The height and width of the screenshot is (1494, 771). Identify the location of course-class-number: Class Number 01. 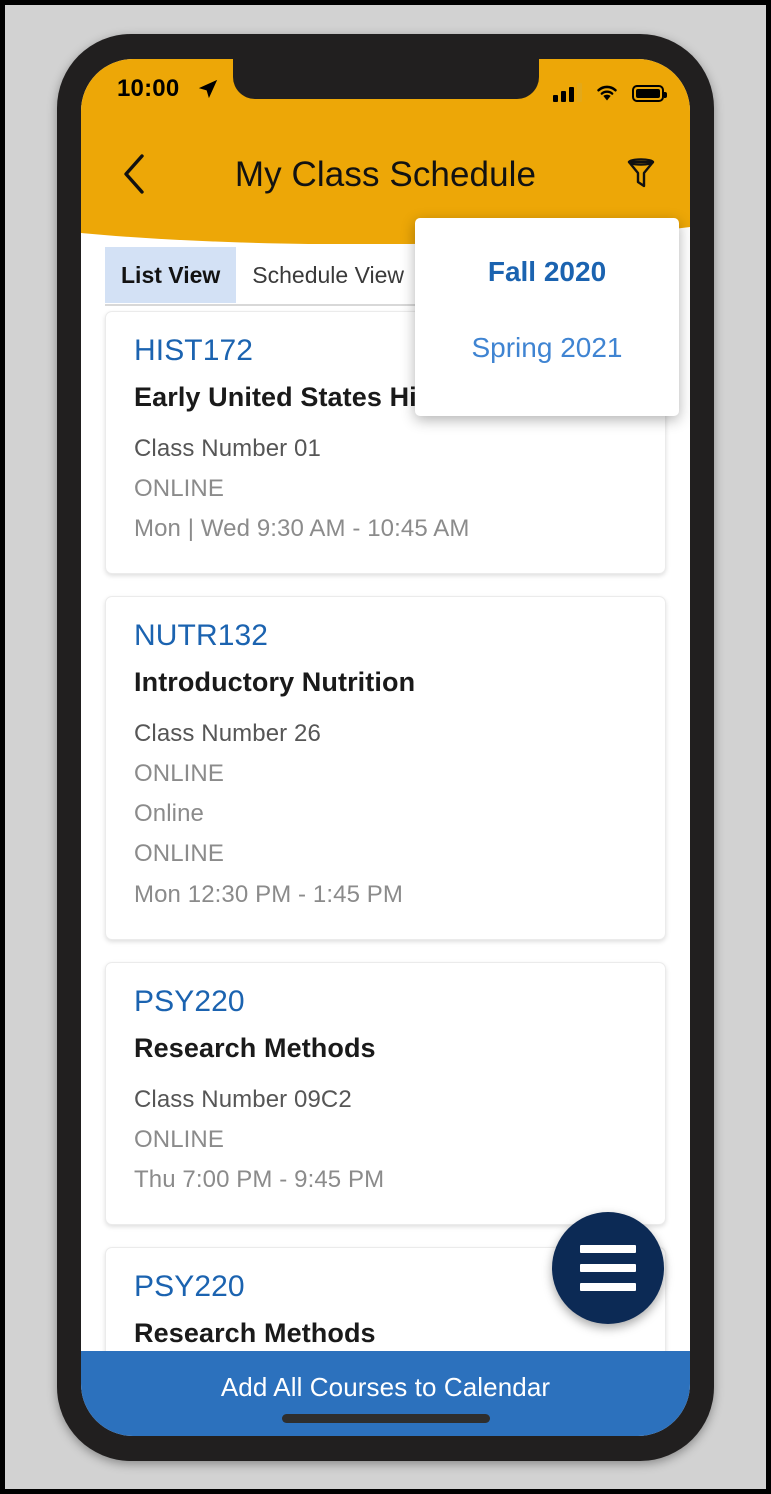
(227, 448).